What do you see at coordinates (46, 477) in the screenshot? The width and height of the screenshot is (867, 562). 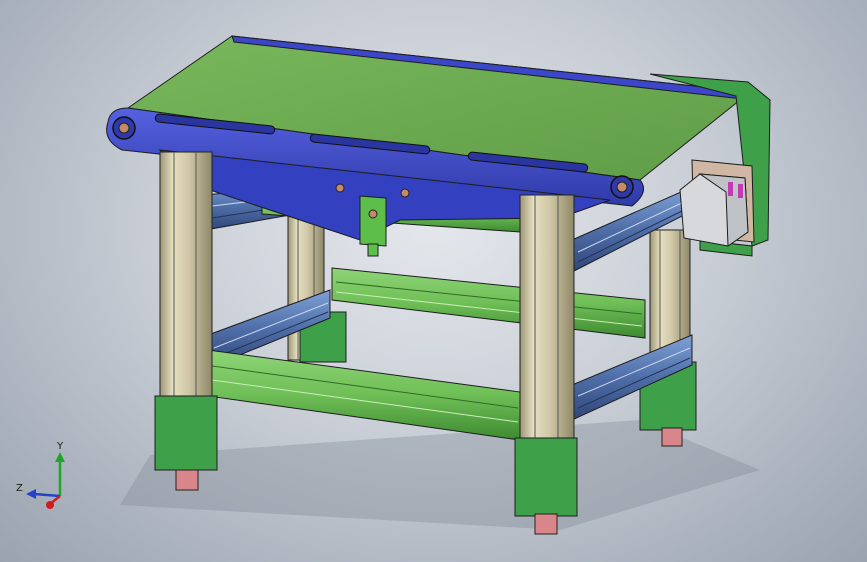 I see `orientation-triad: Y Z` at bounding box center [46, 477].